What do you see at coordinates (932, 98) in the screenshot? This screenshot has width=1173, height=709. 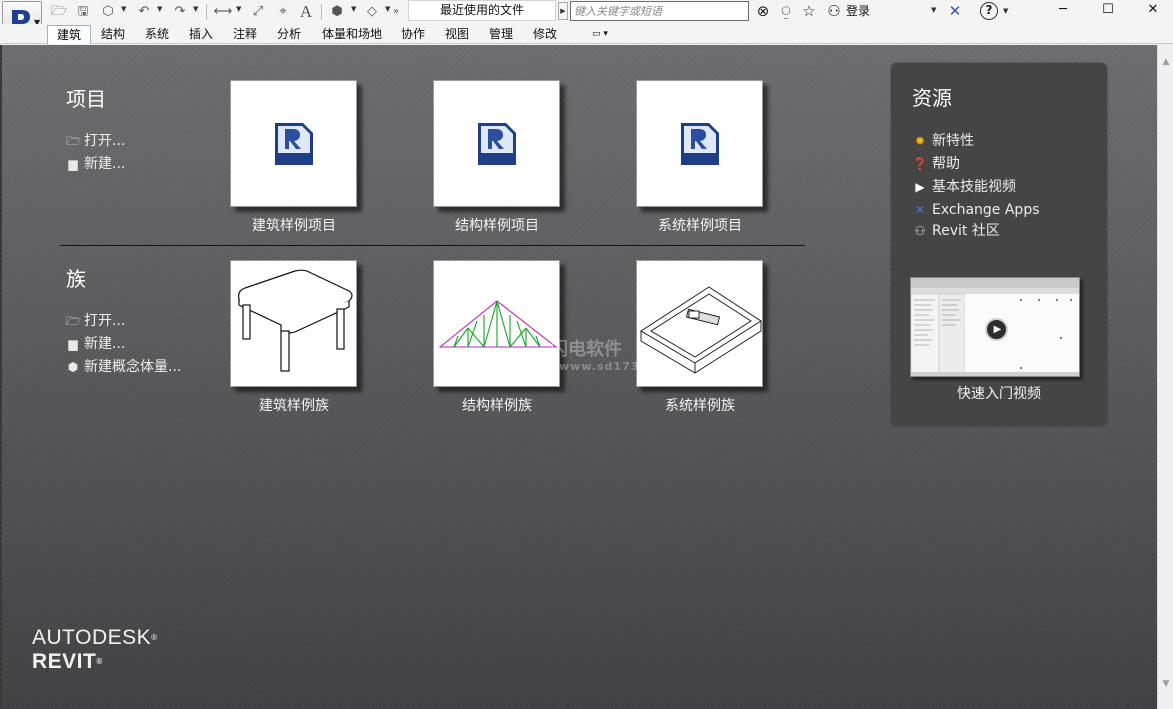 I see `resources-heading: 资源` at bounding box center [932, 98].